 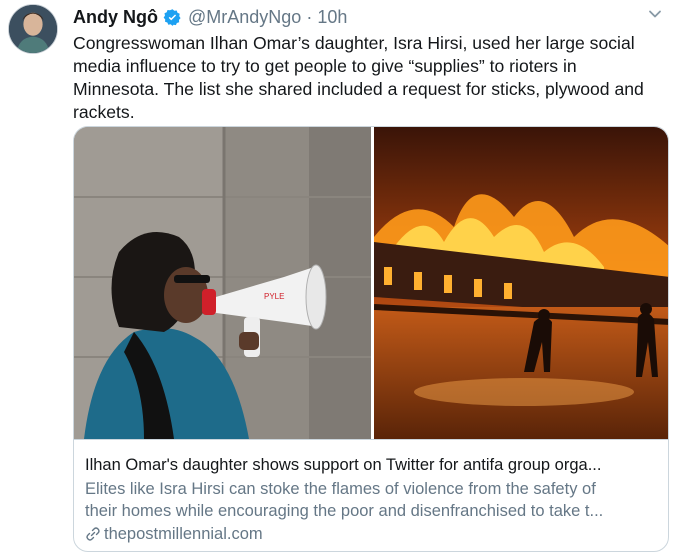 What do you see at coordinates (172, 17) in the screenshot?
I see `verified-badge-icon` at bounding box center [172, 17].